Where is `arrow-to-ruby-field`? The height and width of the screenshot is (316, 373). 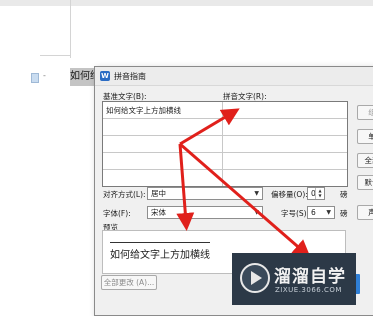 arrow-to-ruby-field is located at coordinates (209, 127).